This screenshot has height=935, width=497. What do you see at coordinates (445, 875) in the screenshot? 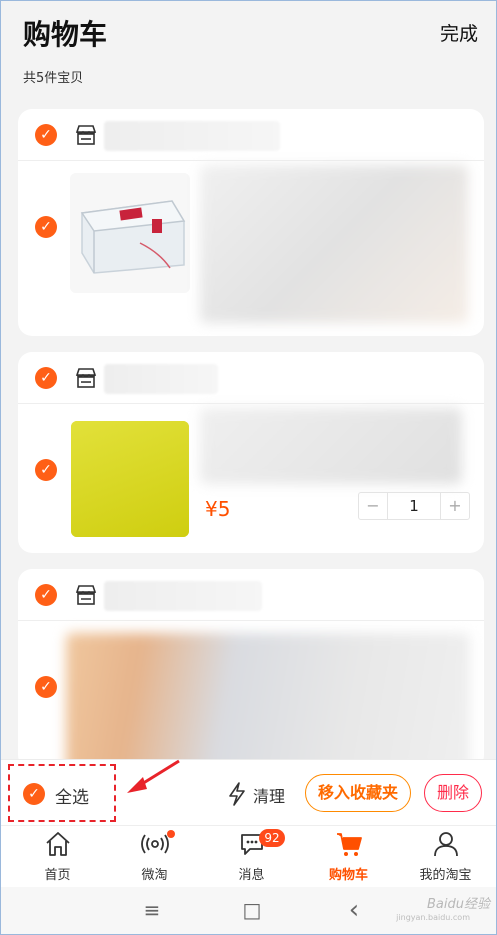
I see `tab-label: 我的淘宝` at bounding box center [445, 875].